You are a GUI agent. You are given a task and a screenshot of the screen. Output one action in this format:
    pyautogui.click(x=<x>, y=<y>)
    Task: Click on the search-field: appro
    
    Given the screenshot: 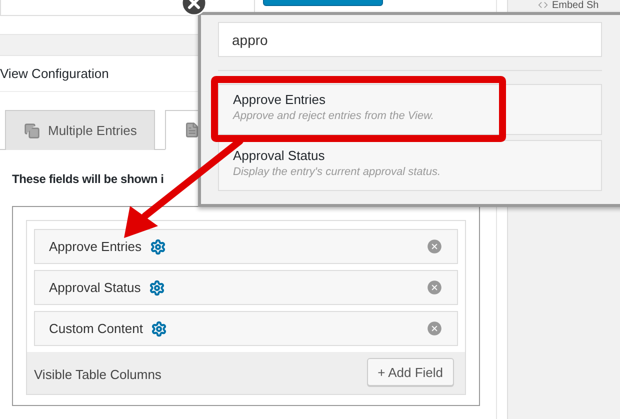 What is the action you would take?
    pyautogui.click(x=410, y=39)
    